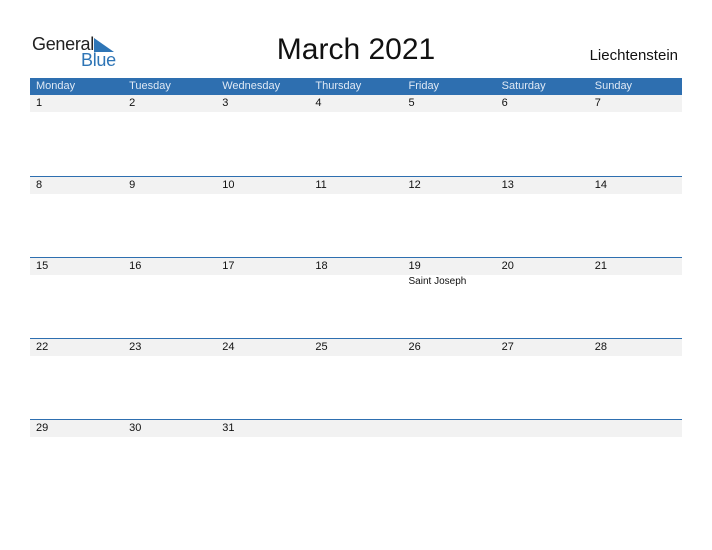  Describe the element at coordinates (262, 103) in the screenshot. I see `day-cell: 3` at that location.